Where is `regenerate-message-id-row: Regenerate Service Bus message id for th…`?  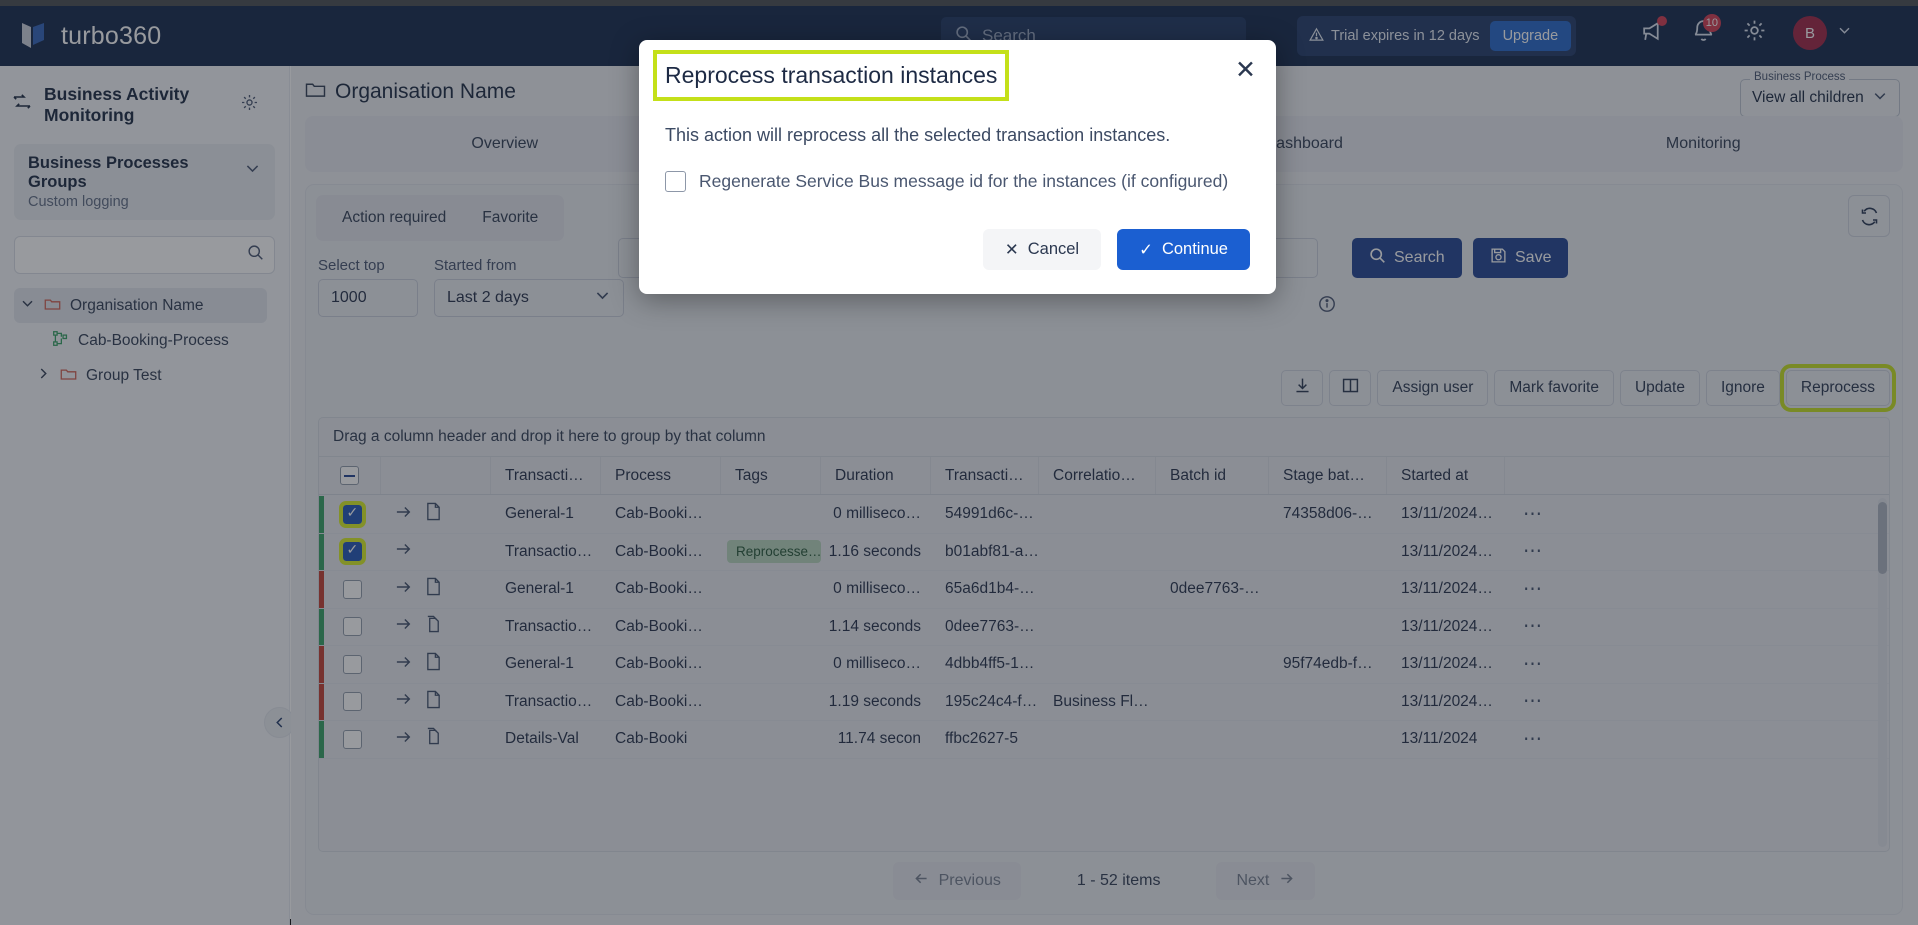 regenerate-message-id-row: Regenerate Service Bus message id for th… is located at coordinates (957, 181).